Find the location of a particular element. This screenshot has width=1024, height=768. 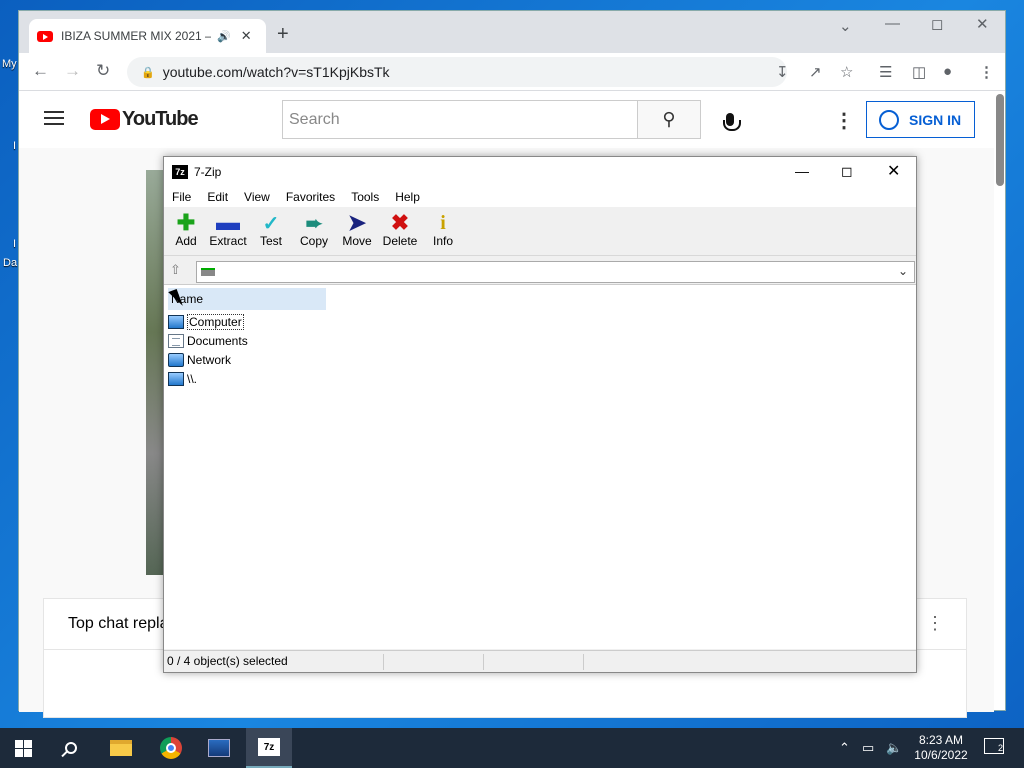

move-button: ➤ Move is located at coordinates (357, 232).